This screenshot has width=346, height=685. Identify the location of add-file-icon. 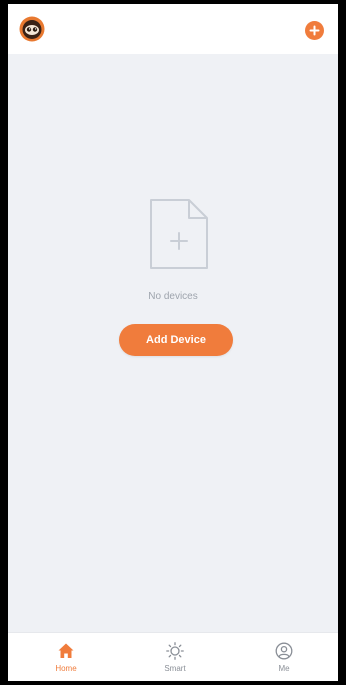
(179, 234).